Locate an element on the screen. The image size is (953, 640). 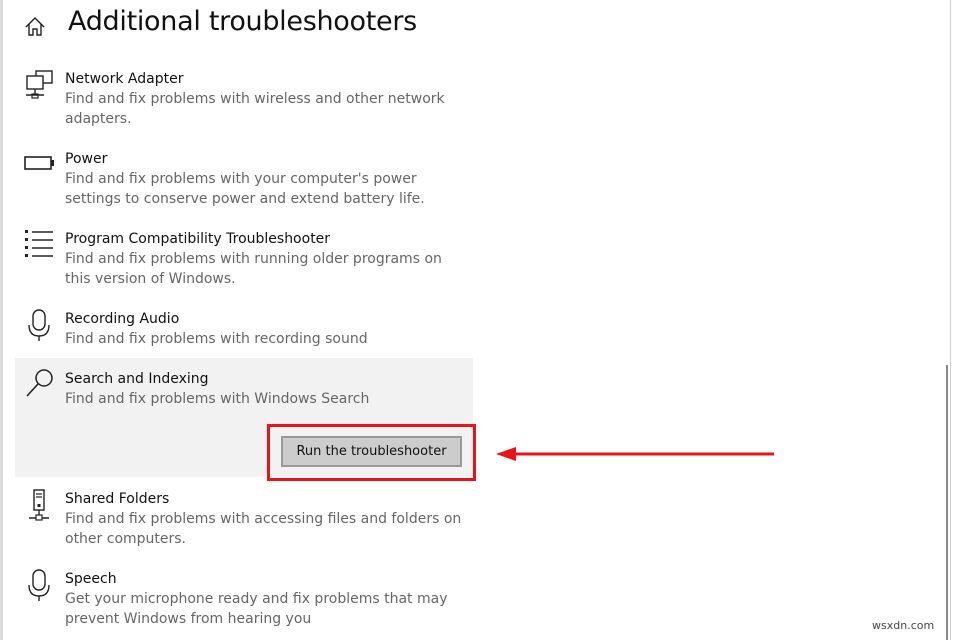
item-title: Speech is located at coordinates (91, 579).